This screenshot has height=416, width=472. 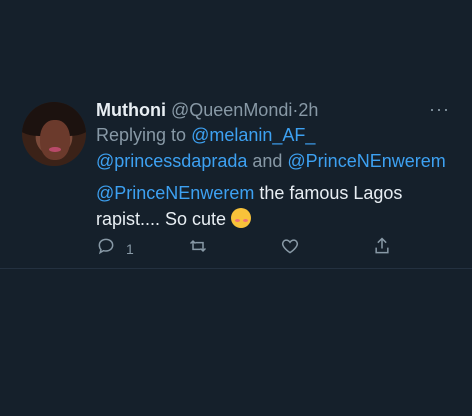 I want to click on and-label: and, so click(x=267, y=161).